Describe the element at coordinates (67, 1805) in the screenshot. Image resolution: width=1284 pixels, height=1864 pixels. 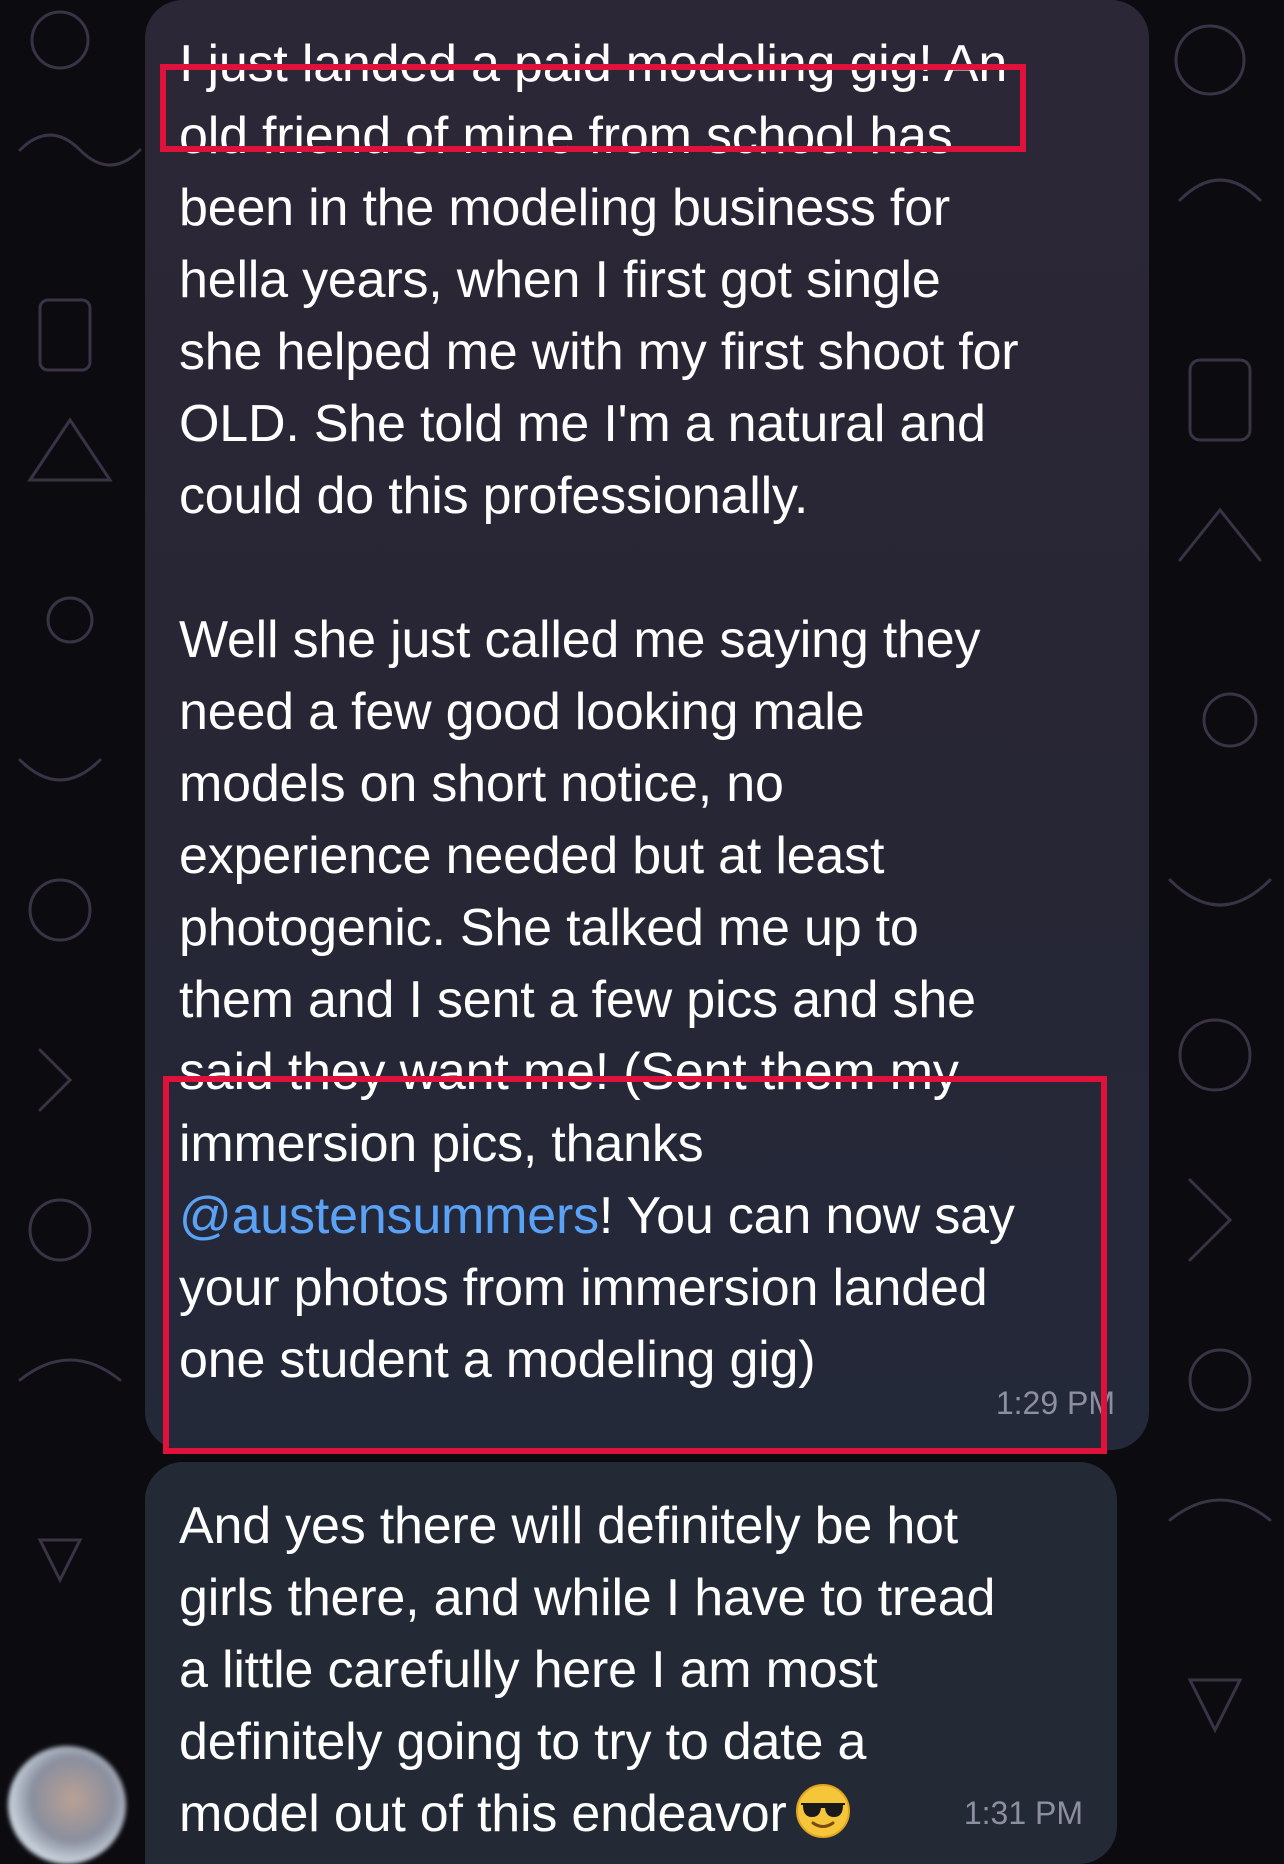
I see `avatar` at that location.